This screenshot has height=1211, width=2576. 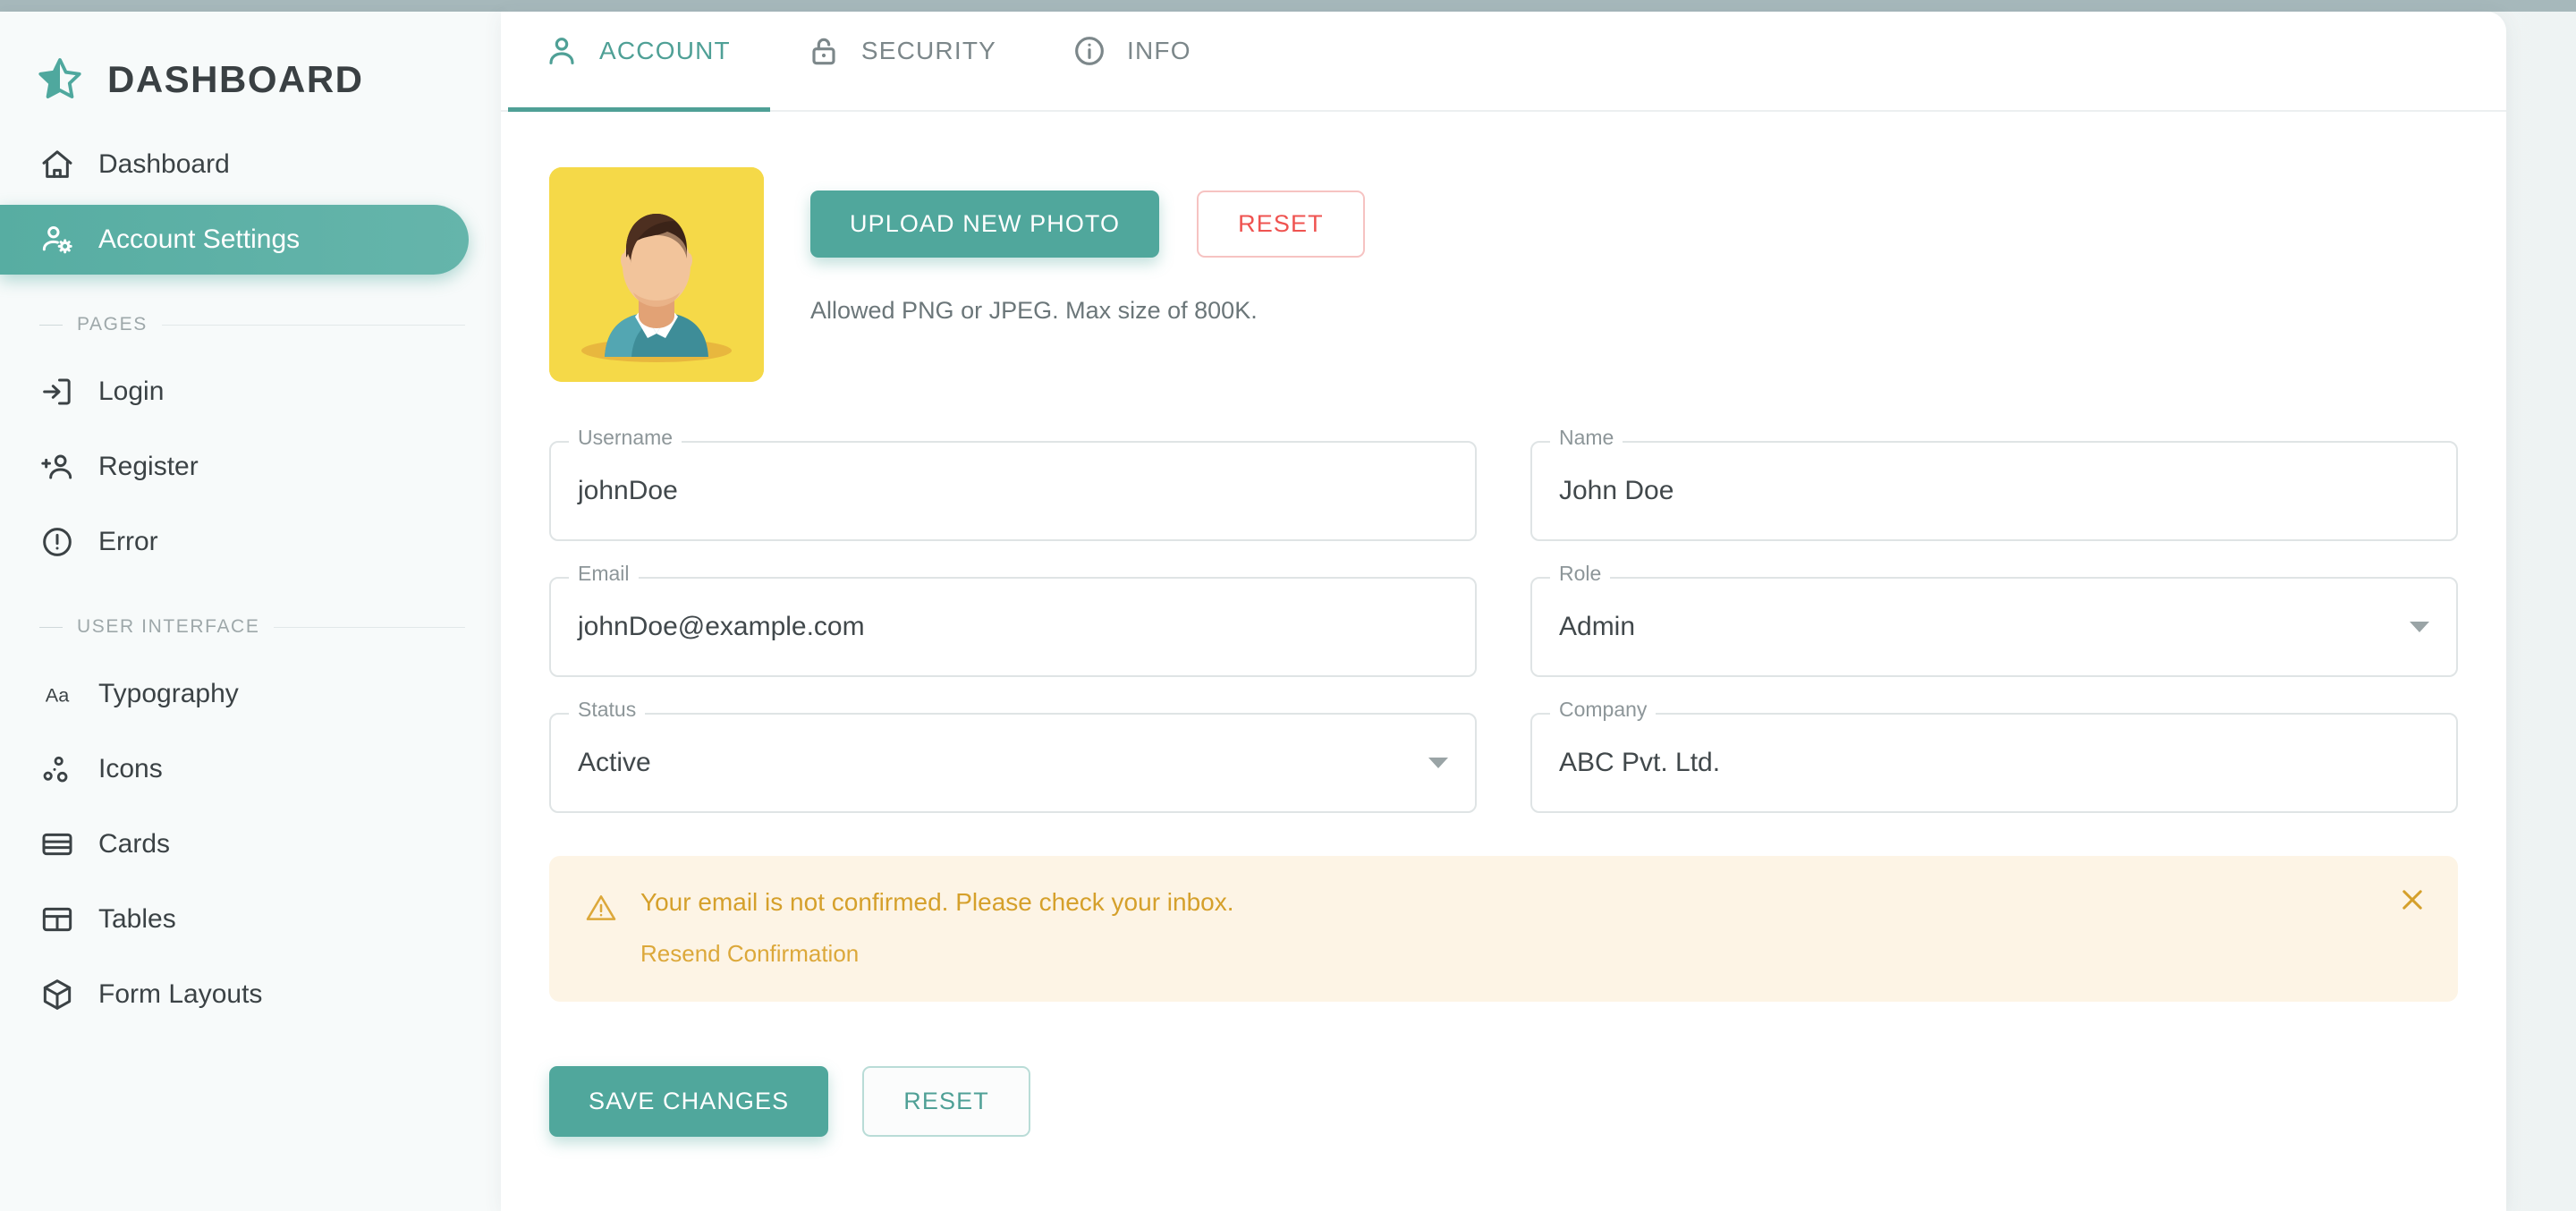 I want to click on field-company: Company ABC Pvt. Ltd., so click(x=1994, y=756).